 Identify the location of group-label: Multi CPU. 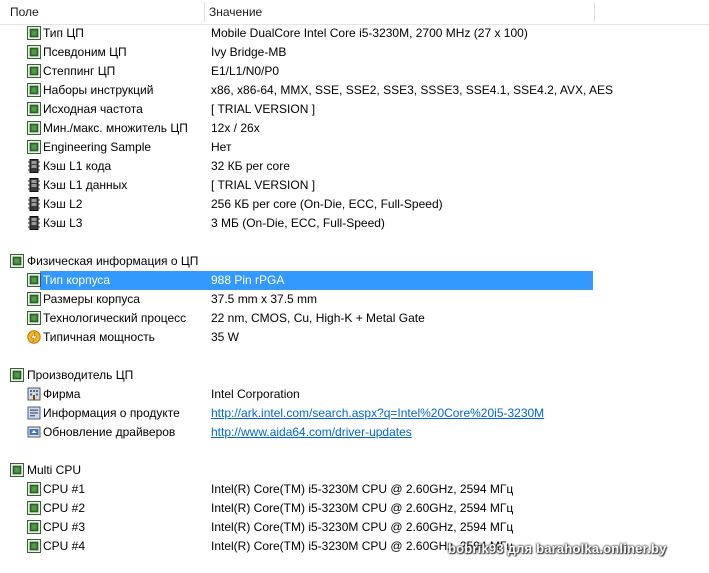
(54, 470).